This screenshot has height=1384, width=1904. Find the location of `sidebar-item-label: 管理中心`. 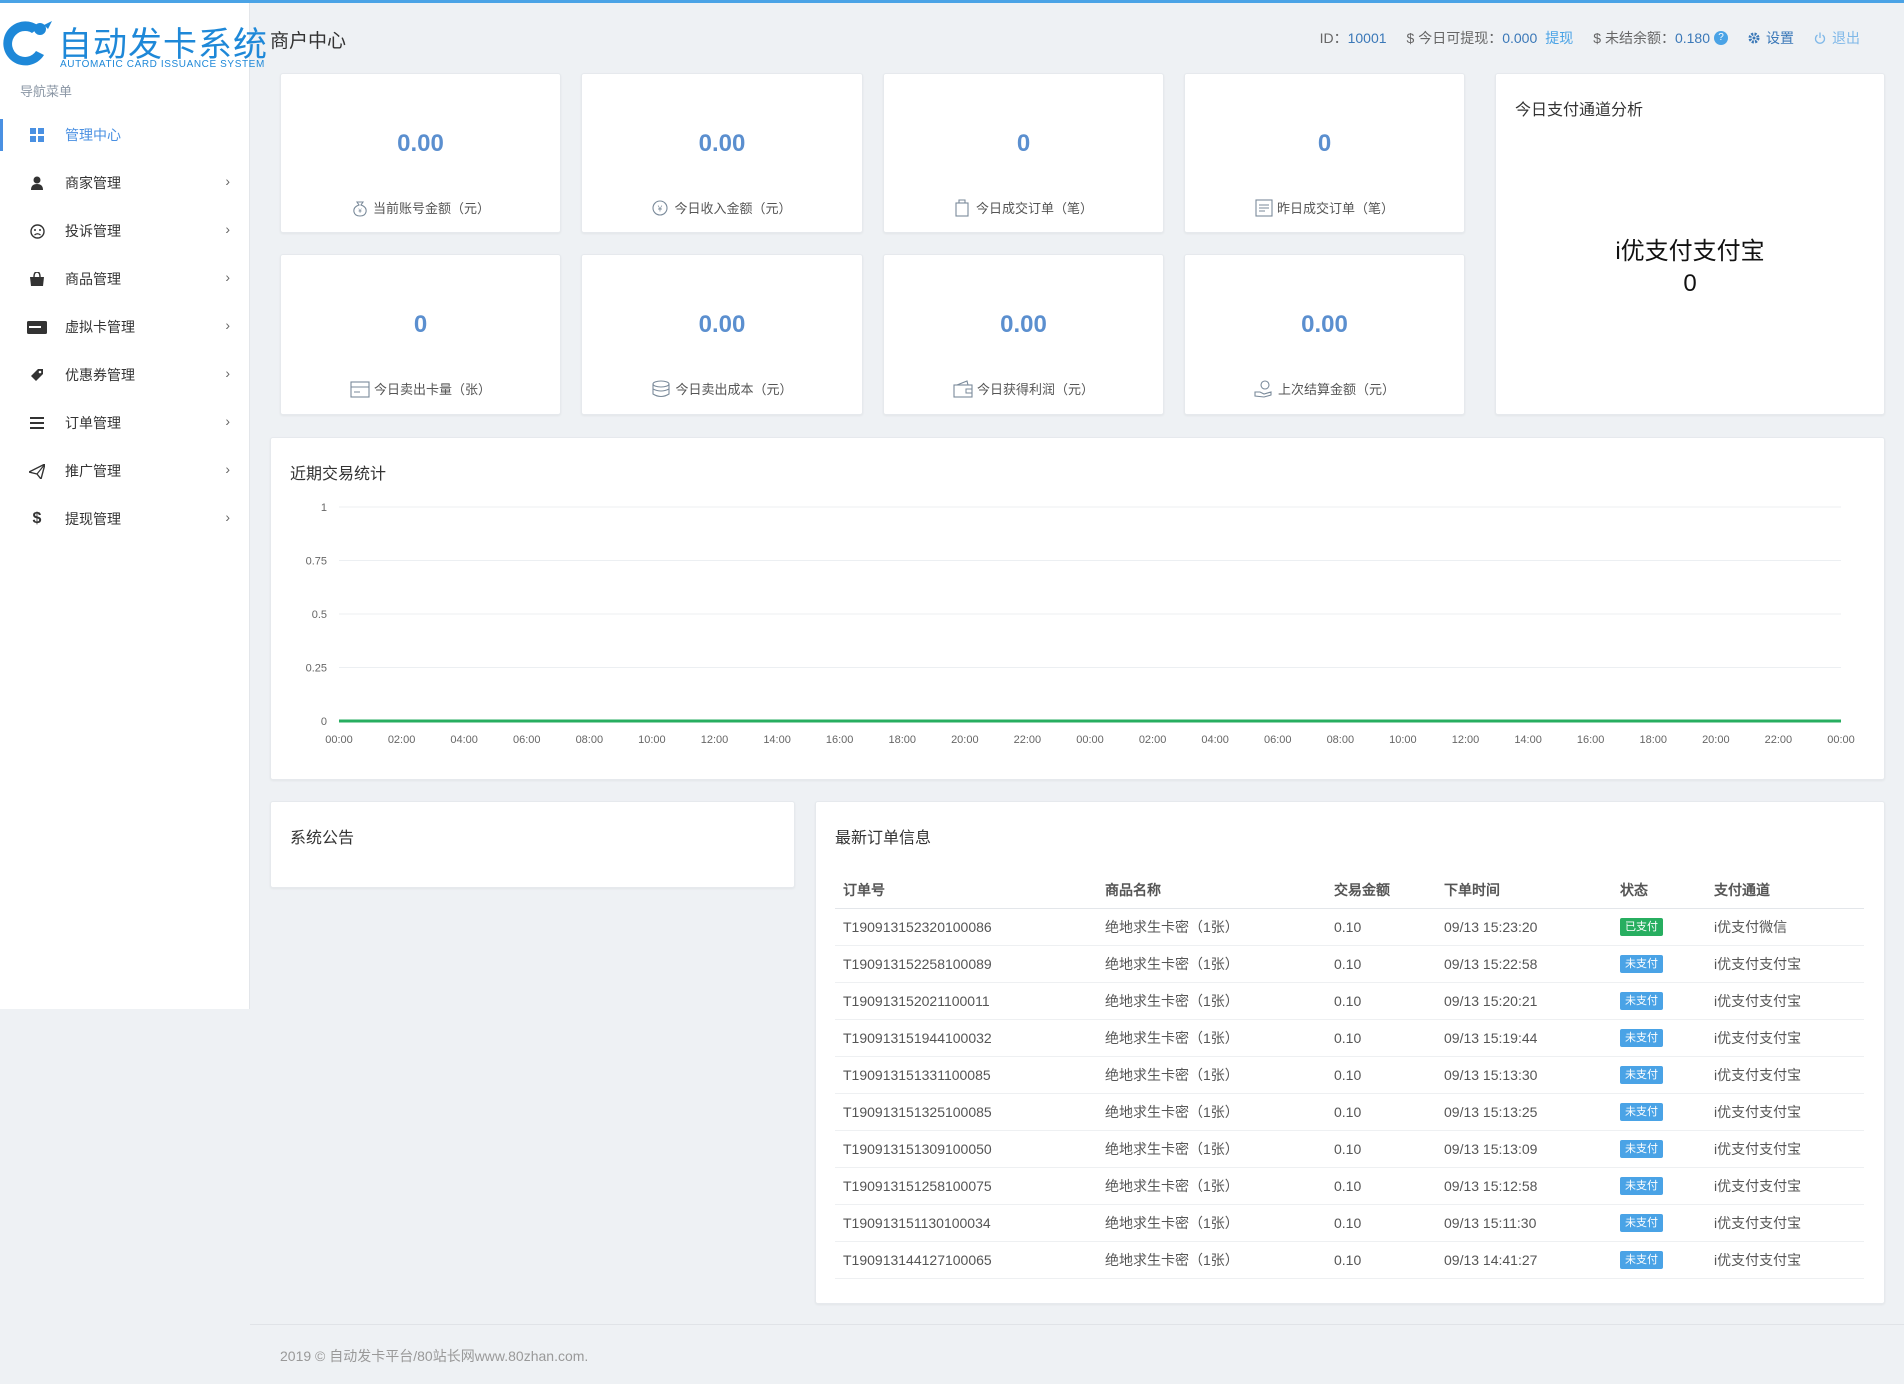

sidebar-item-label: 管理中心 is located at coordinates (93, 135).